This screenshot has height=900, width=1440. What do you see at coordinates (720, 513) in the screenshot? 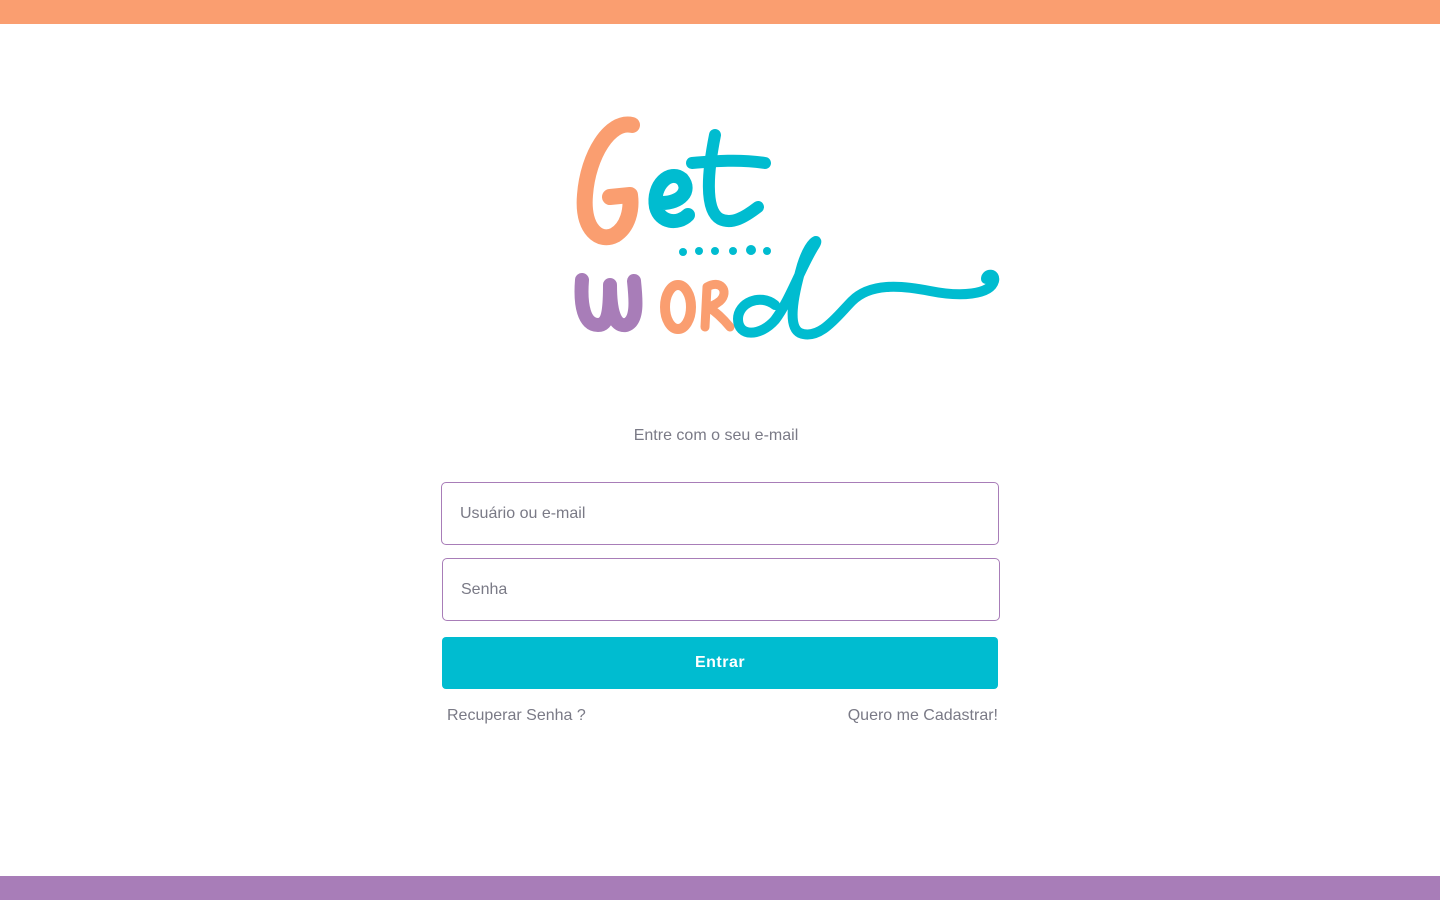
I see `username-email-input` at bounding box center [720, 513].